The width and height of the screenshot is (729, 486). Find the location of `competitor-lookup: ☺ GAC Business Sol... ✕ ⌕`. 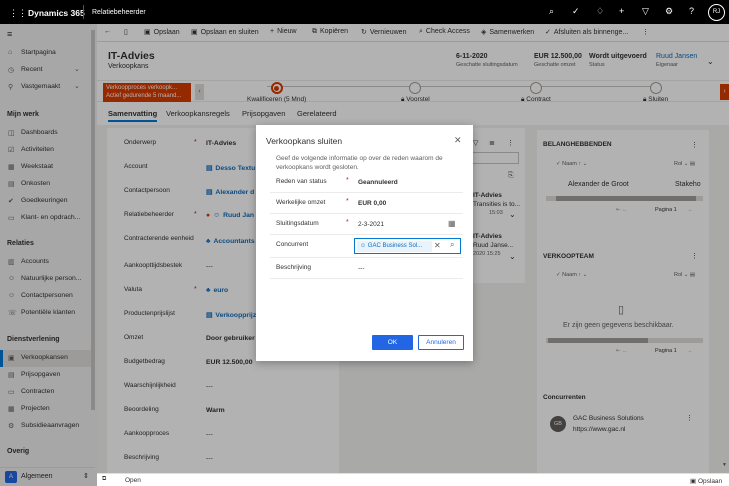

competitor-lookup: ☺ GAC Business Sol... ✕ ⌕ is located at coordinates (407, 246).